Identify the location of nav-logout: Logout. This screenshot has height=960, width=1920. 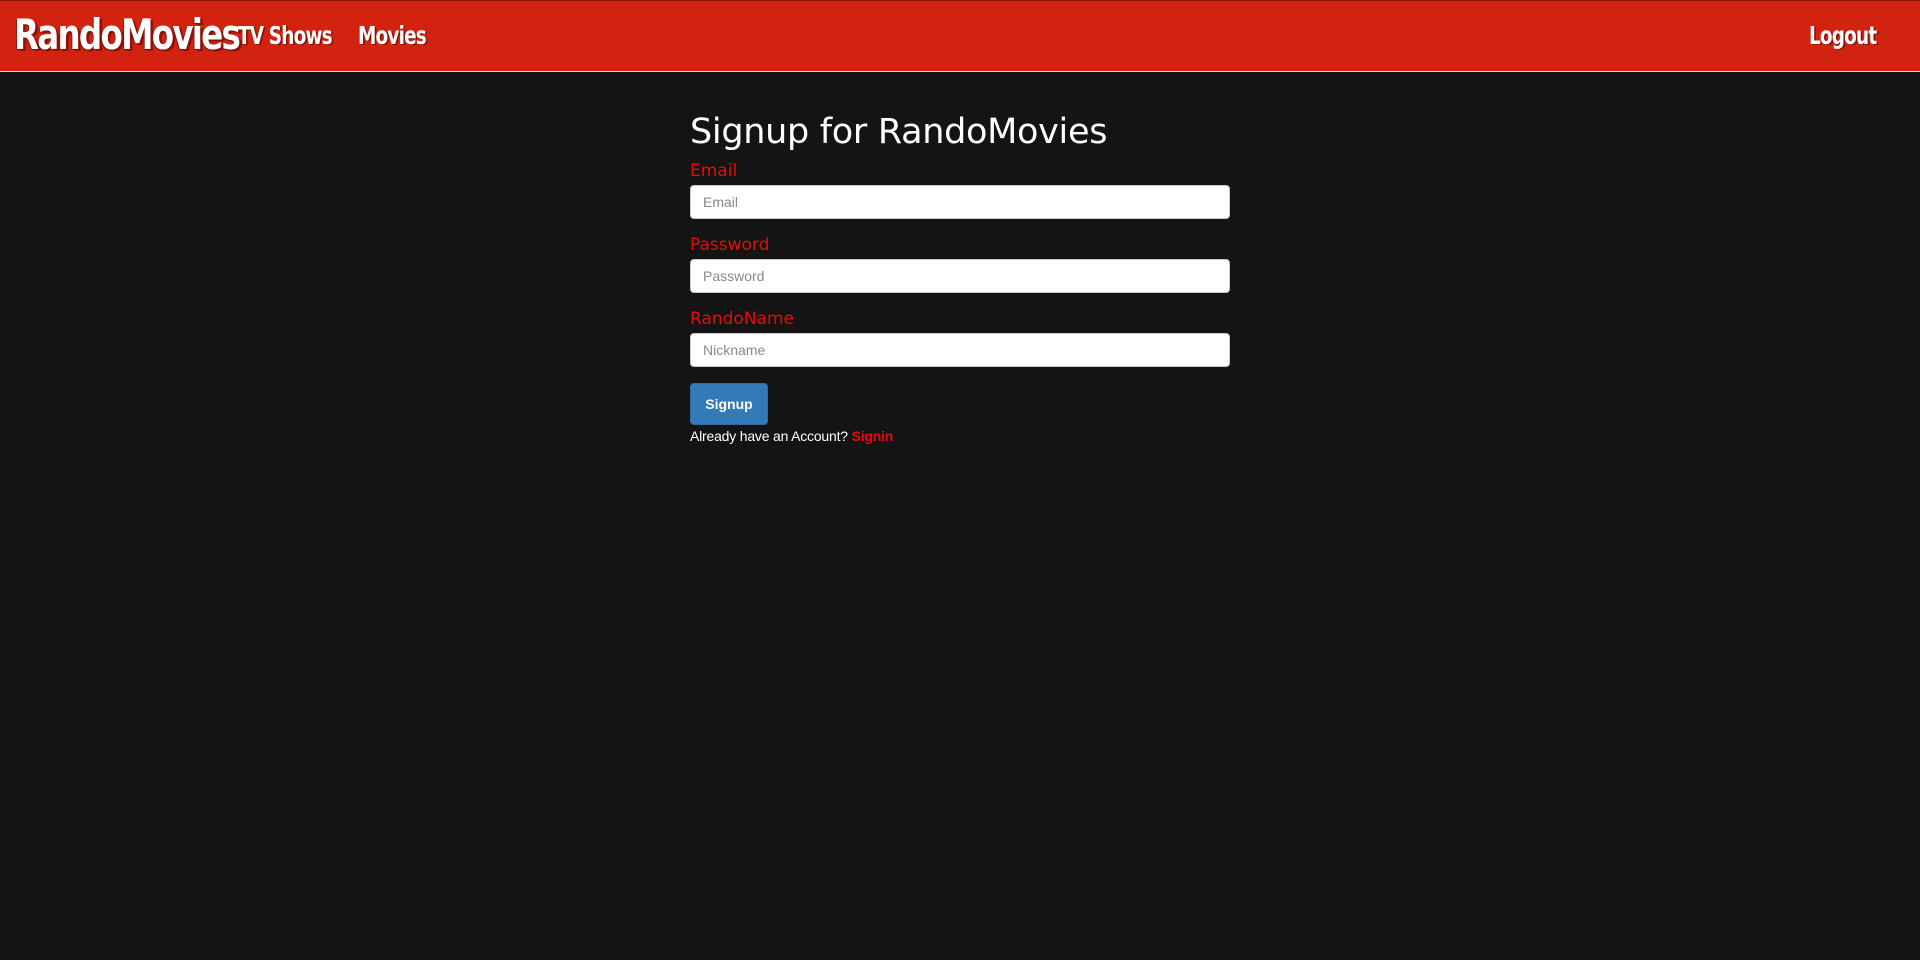
(1843, 36).